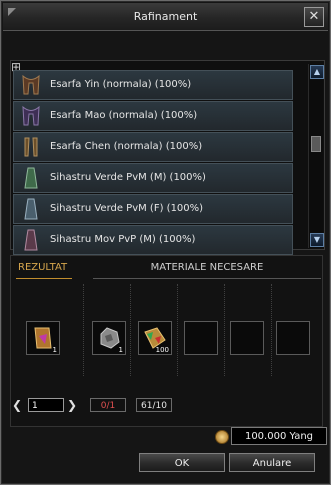 This screenshot has width=331, height=485. I want to click on list-item: Esarfa Mao (normala) (100%), so click(153, 116).